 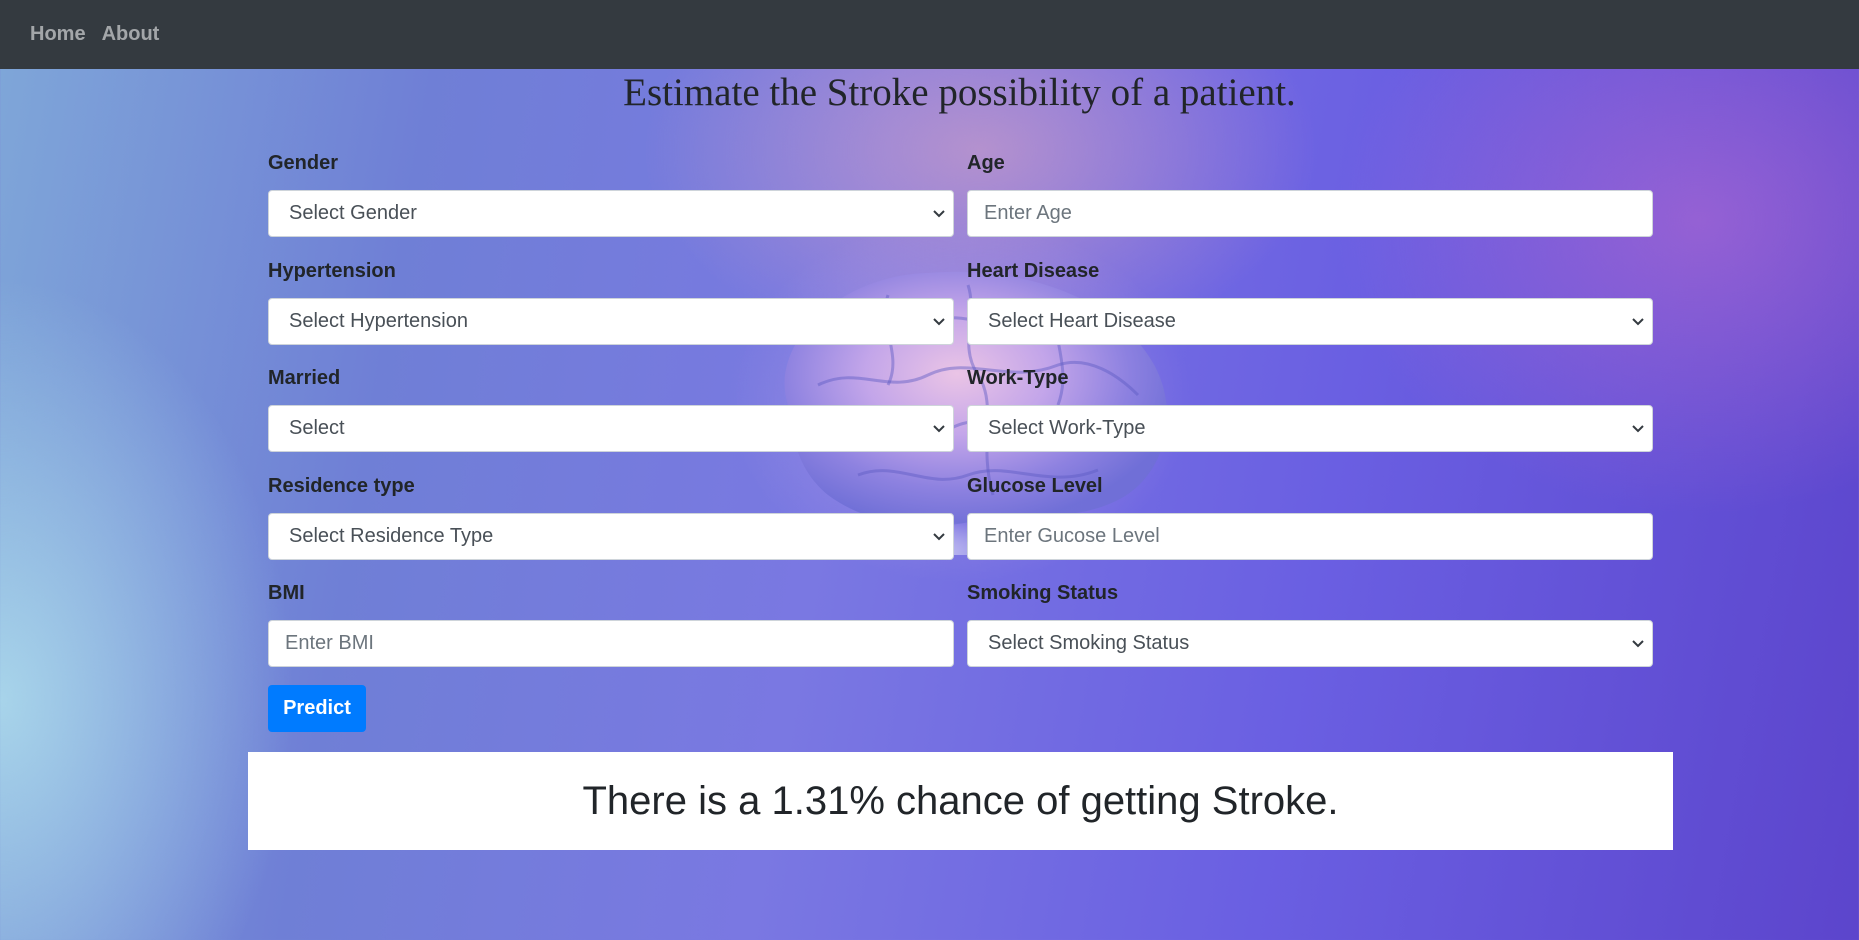 I want to click on glucose-level-group: Glucose Level Enter Gucose Level, so click(x=1310, y=515).